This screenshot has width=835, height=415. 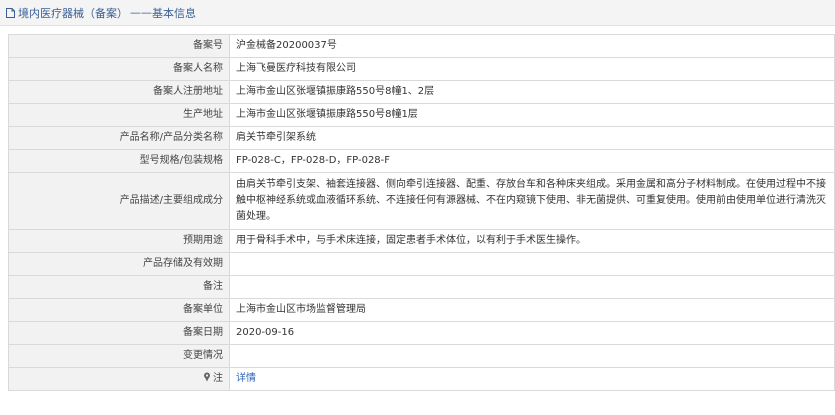 I want to click on table-row: 注 详情, so click(x=421, y=379).